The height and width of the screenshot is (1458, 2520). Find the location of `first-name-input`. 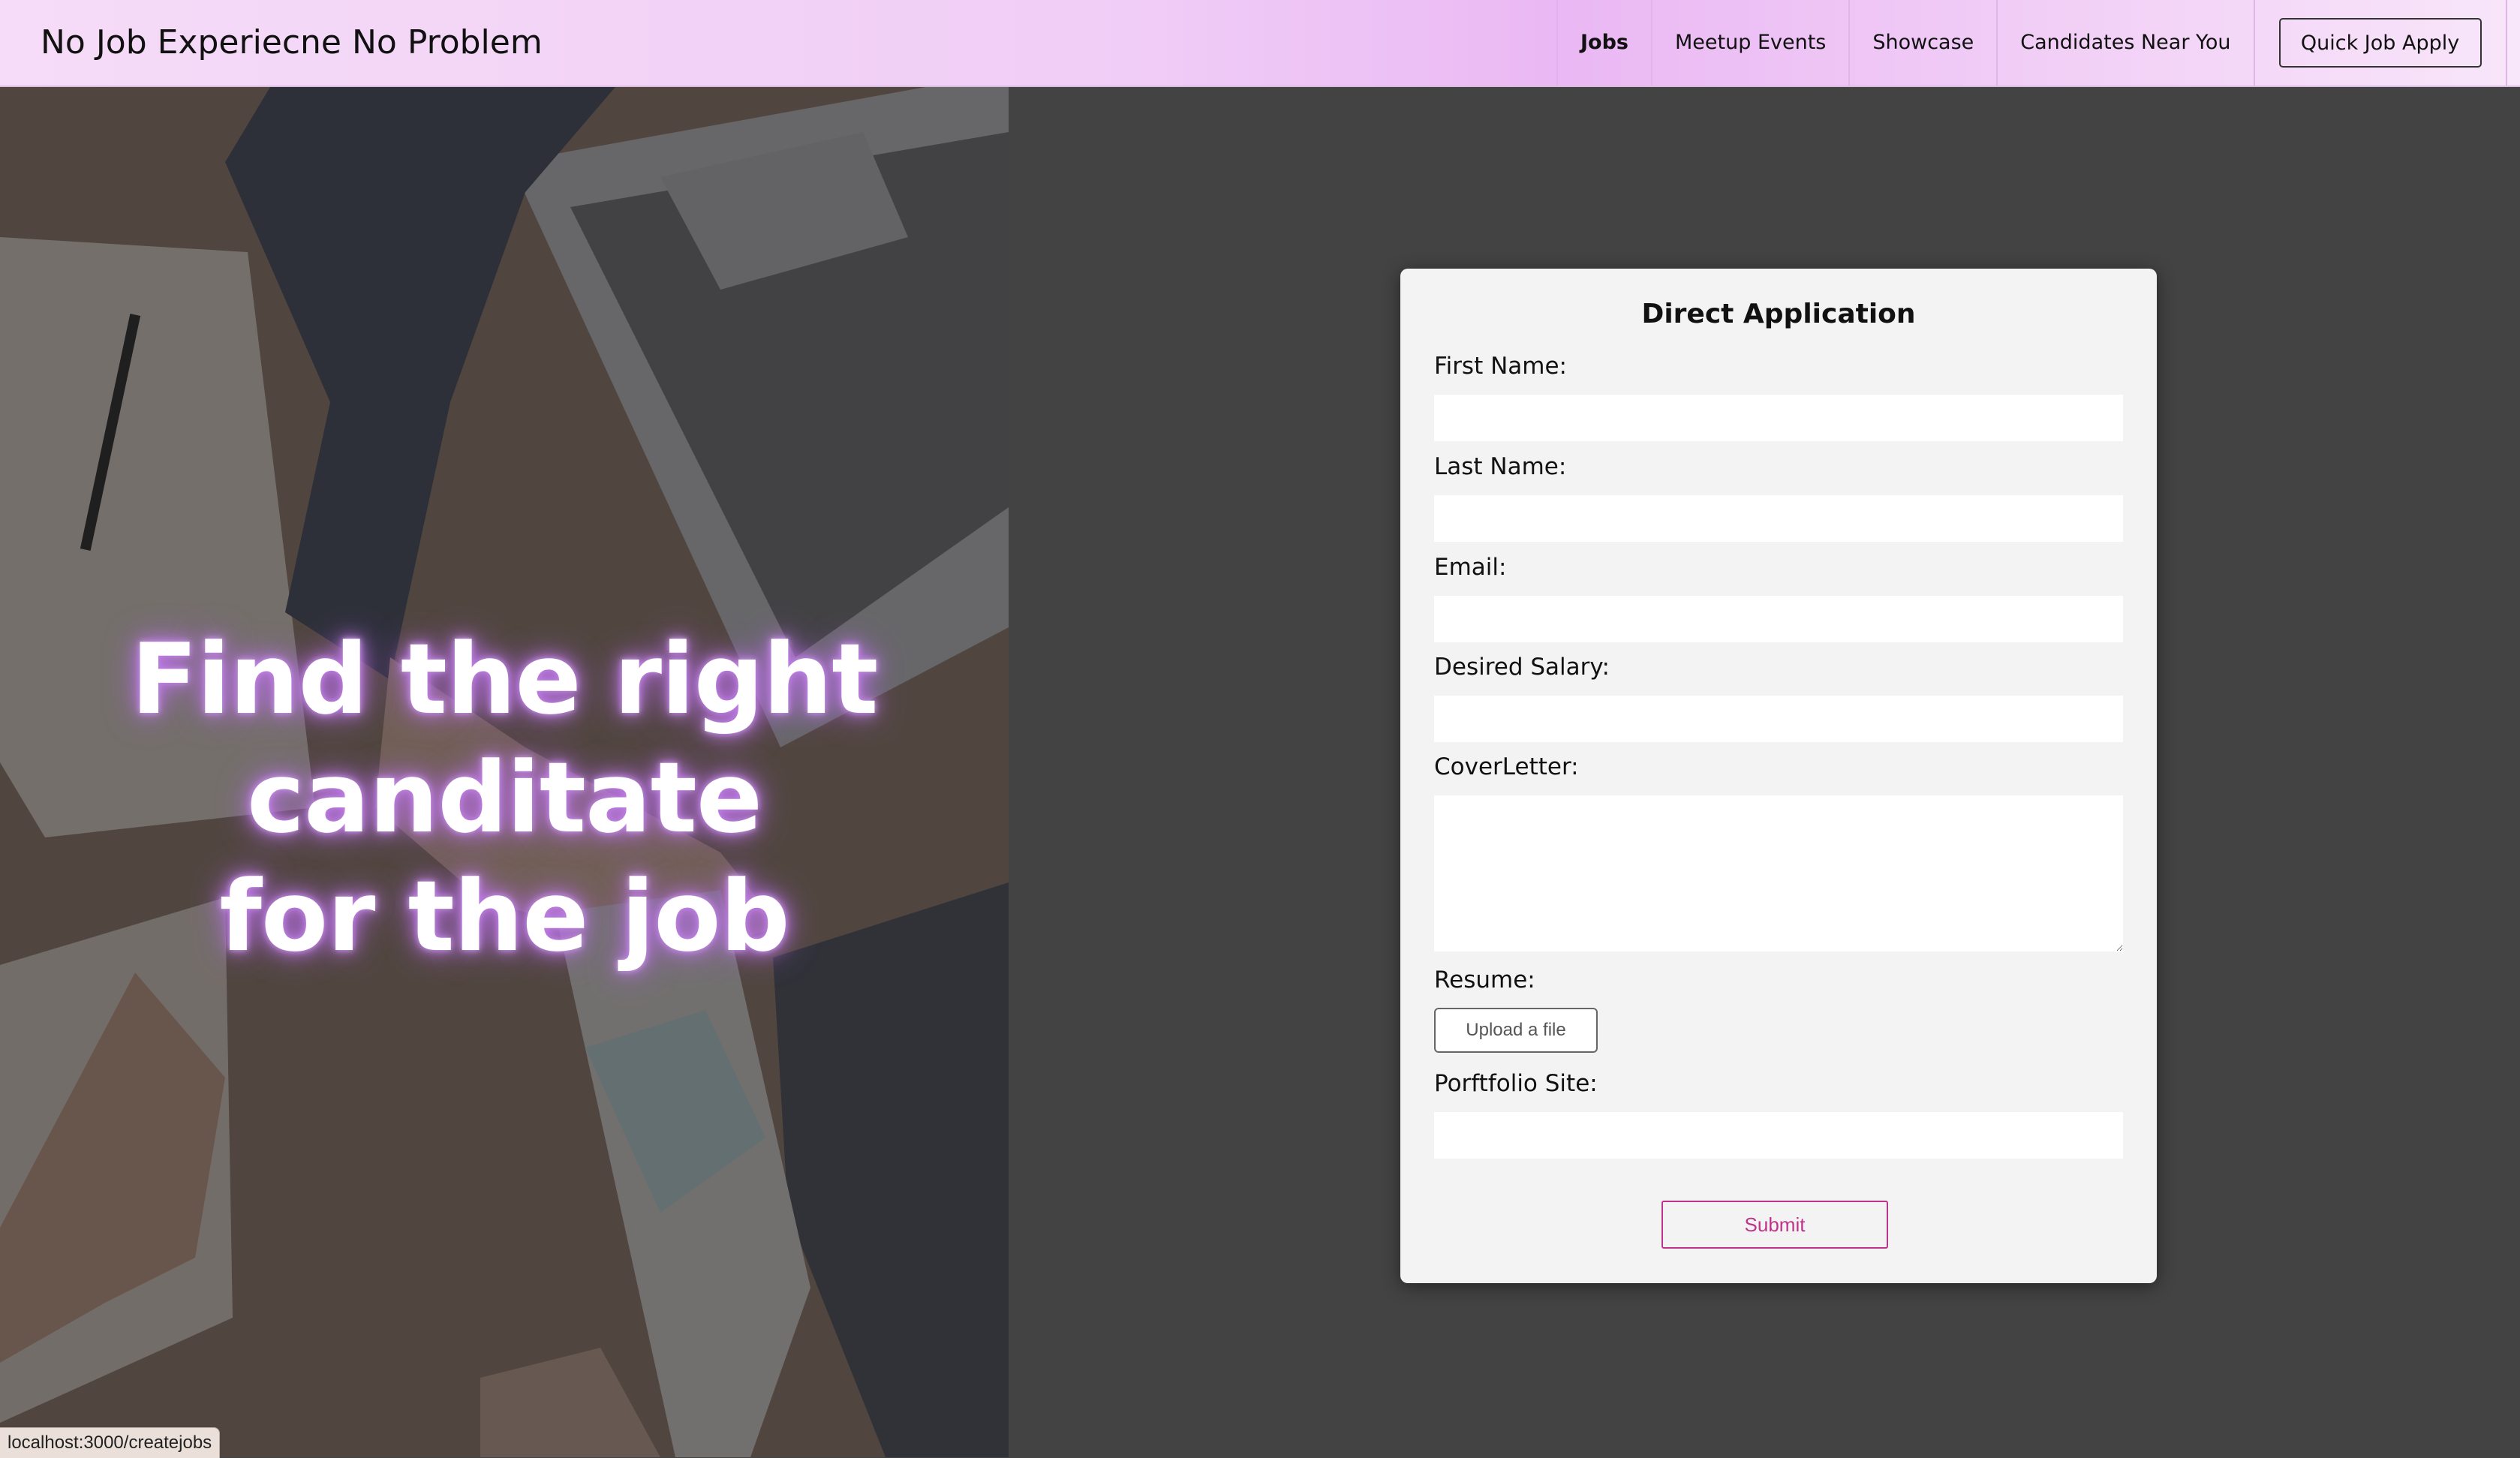

first-name-input is located at coordinates (1778, 418).